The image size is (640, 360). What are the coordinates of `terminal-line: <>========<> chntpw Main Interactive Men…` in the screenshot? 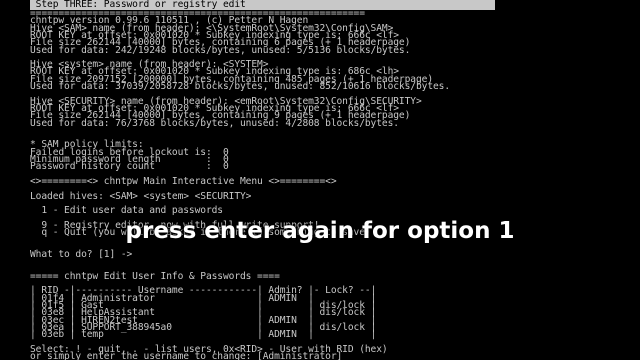 It's located at (183, 181).